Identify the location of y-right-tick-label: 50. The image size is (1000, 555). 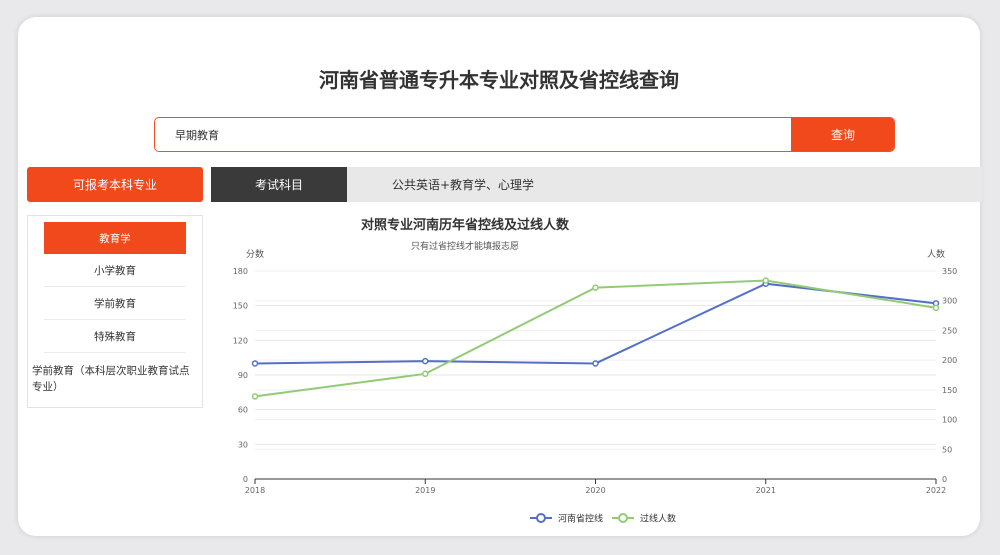
(947, 449).